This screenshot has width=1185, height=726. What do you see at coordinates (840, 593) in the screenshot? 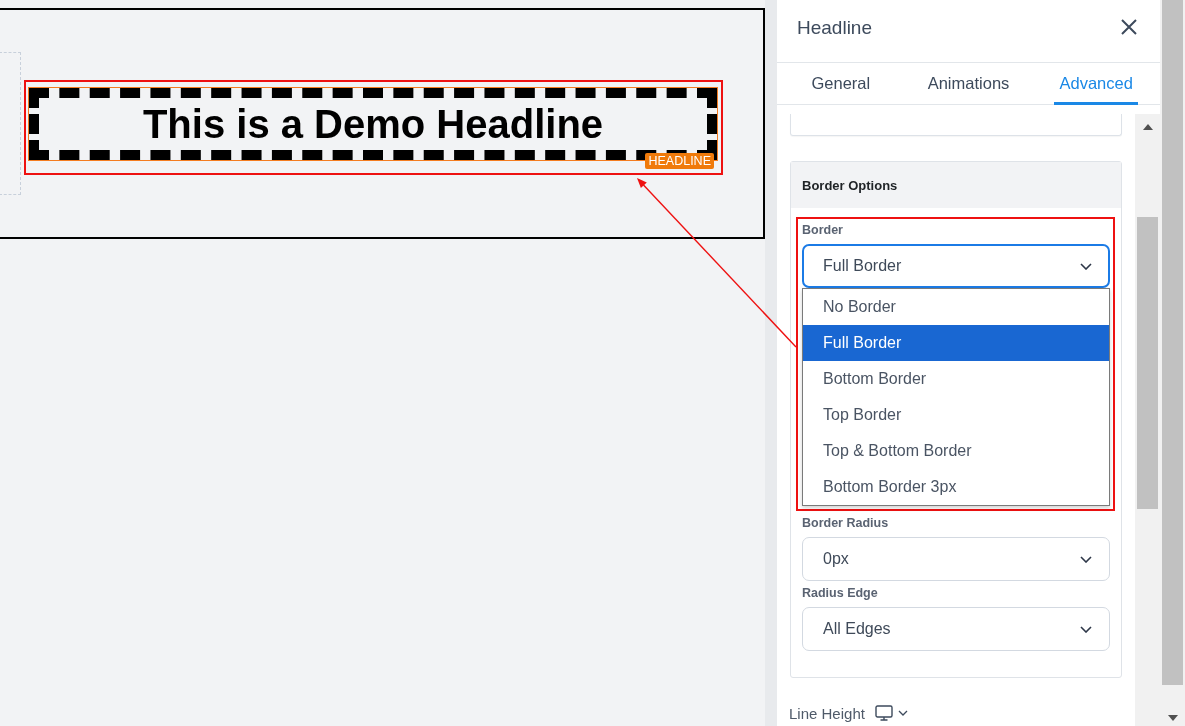
I see `field-label: Radius Edge` at bounding box center [840, 593].